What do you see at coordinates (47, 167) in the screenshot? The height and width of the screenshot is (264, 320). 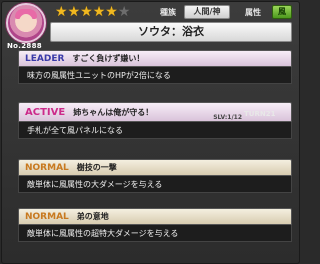 I see `normal-1-type-label: NORMAL` at bounding box center [47, 167].